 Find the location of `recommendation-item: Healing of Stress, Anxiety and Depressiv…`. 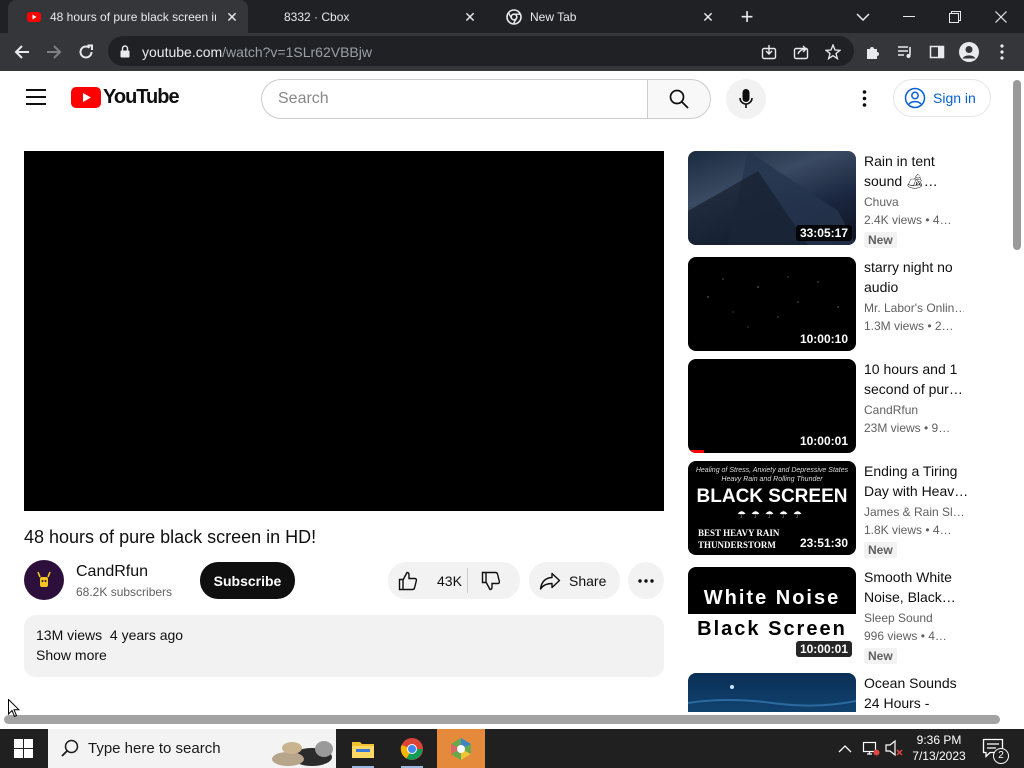

recommendation-item: Healing of Stress, Anxiety and Depressiv… is located at coordinates (833, 509).